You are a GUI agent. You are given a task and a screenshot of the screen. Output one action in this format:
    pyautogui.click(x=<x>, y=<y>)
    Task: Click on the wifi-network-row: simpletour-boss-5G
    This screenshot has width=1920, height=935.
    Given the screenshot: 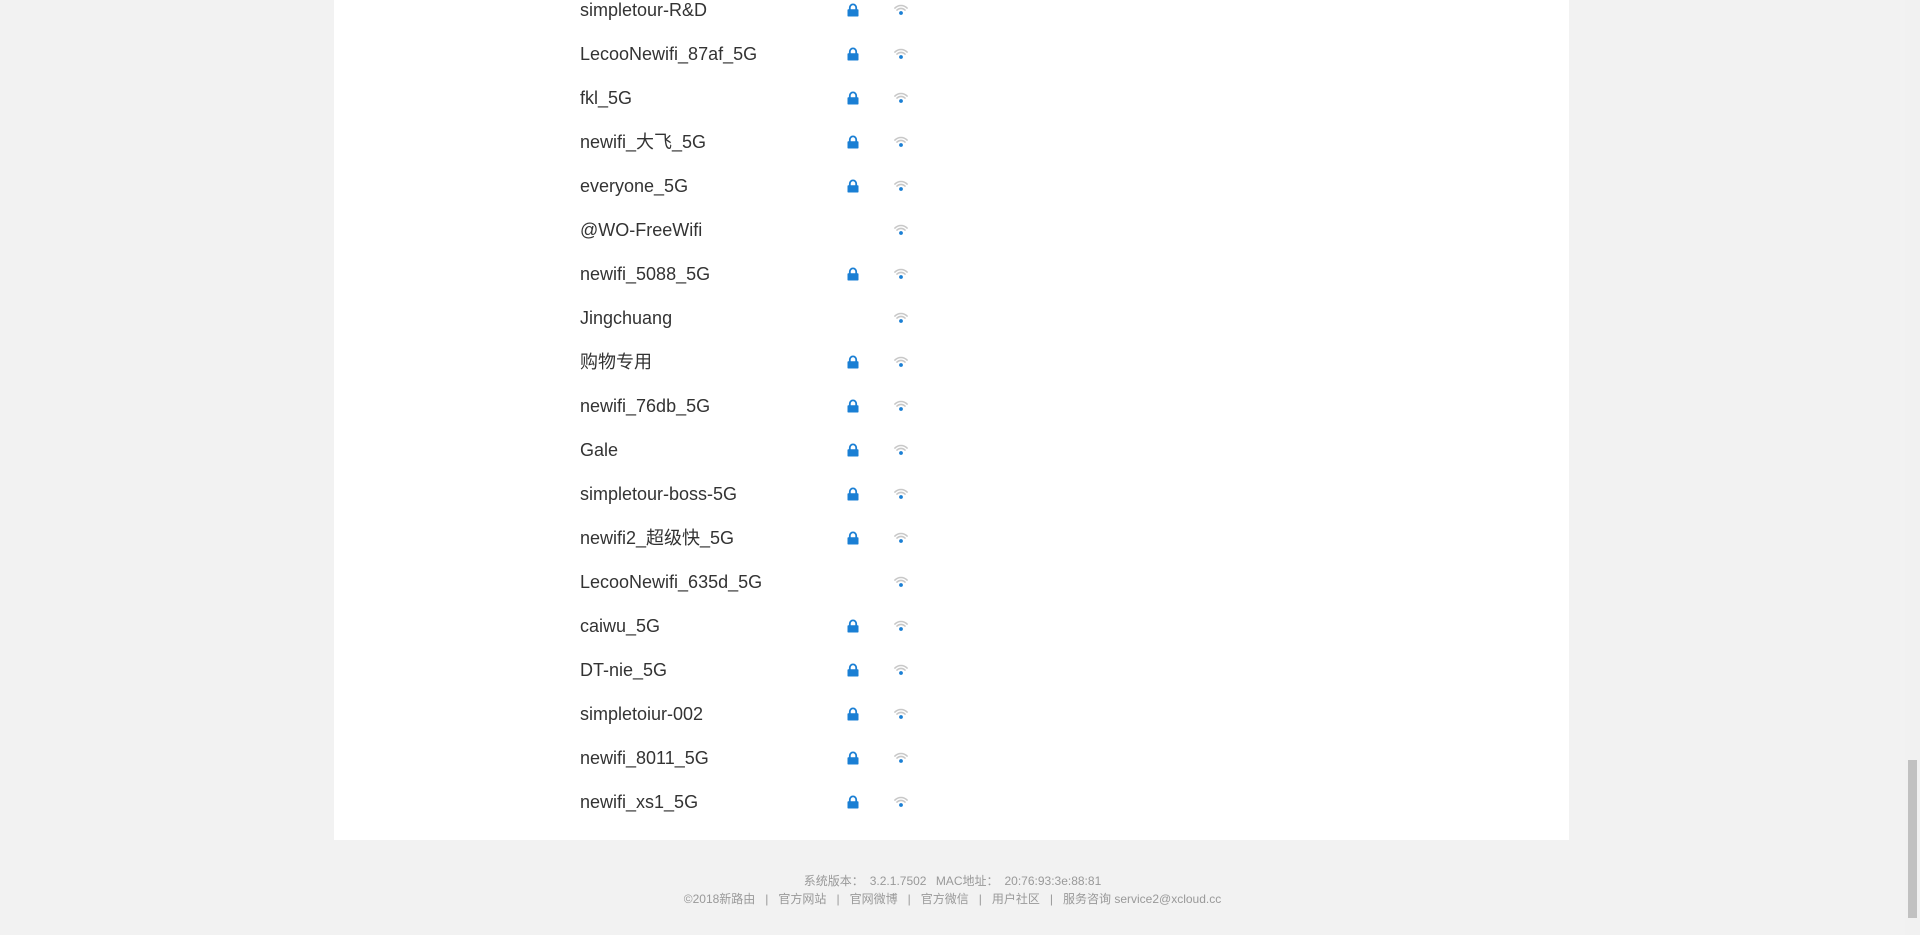 What is the action you would take?
    pyautogui.click(x=780, y=494)
    